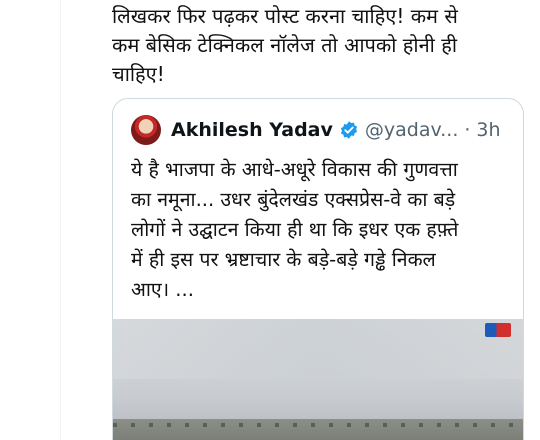 The width and height of the screenshot is (540, 440). I want to click on channel-logo-icon, so click(498, 330).